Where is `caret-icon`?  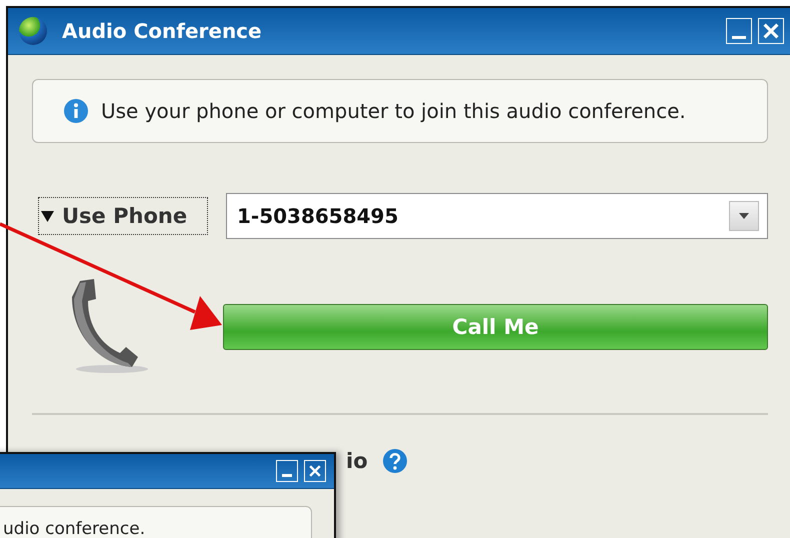
caret-icon is located at coordinates (47, 216).